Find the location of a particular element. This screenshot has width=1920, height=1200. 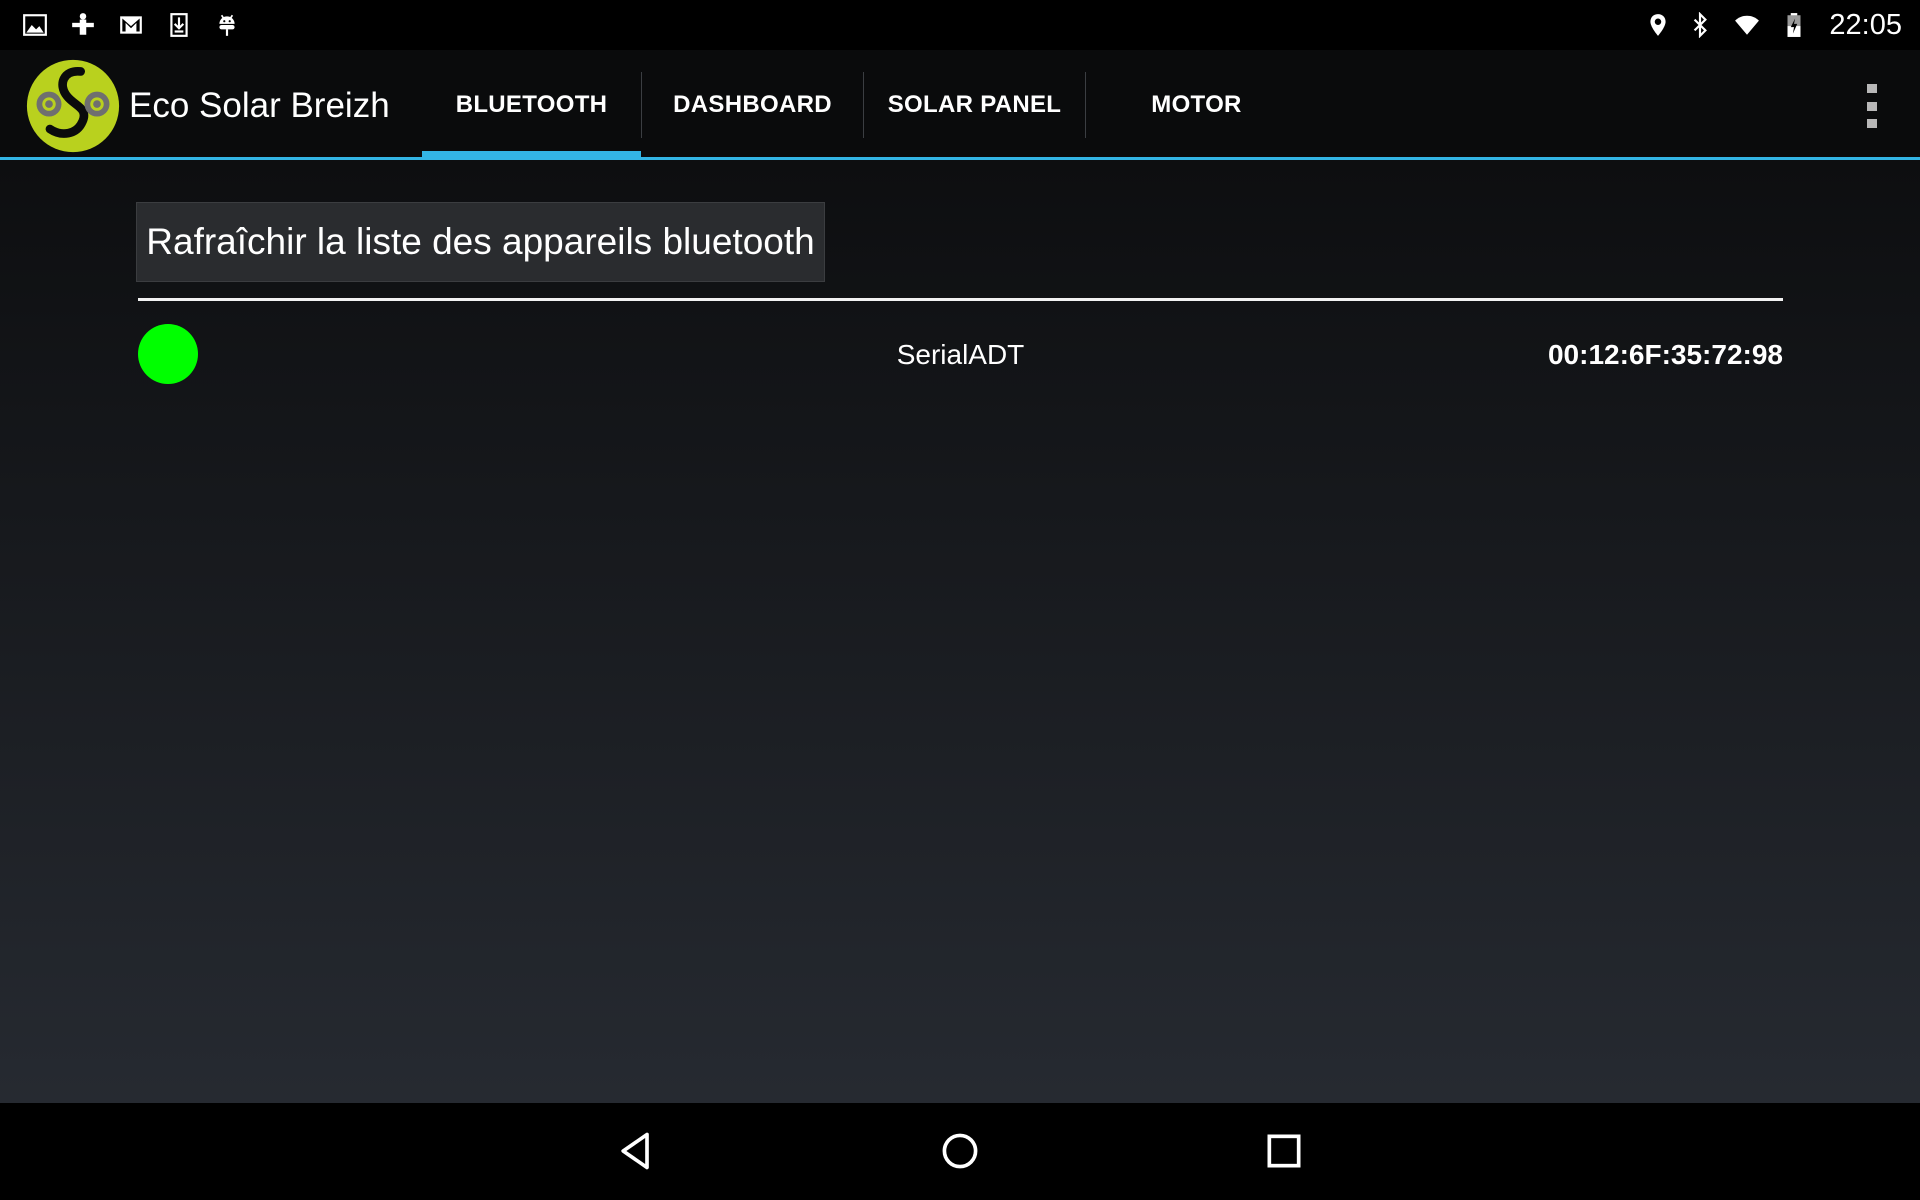

home-icon is located at coordinates (960, 1151).